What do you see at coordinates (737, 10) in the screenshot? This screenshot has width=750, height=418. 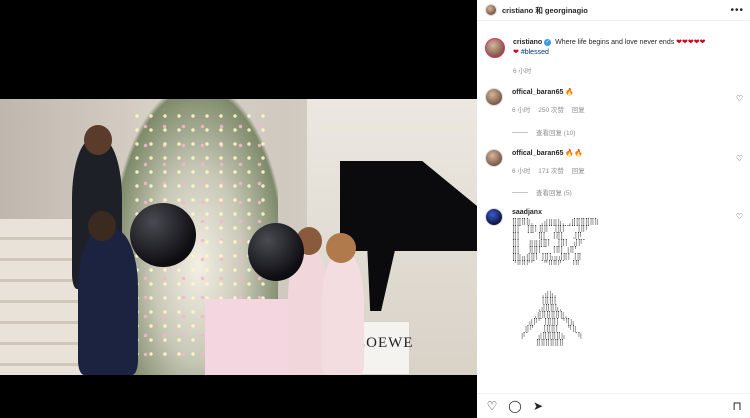 I see `more-options-icon: •••` at bounding box center [737, 10].